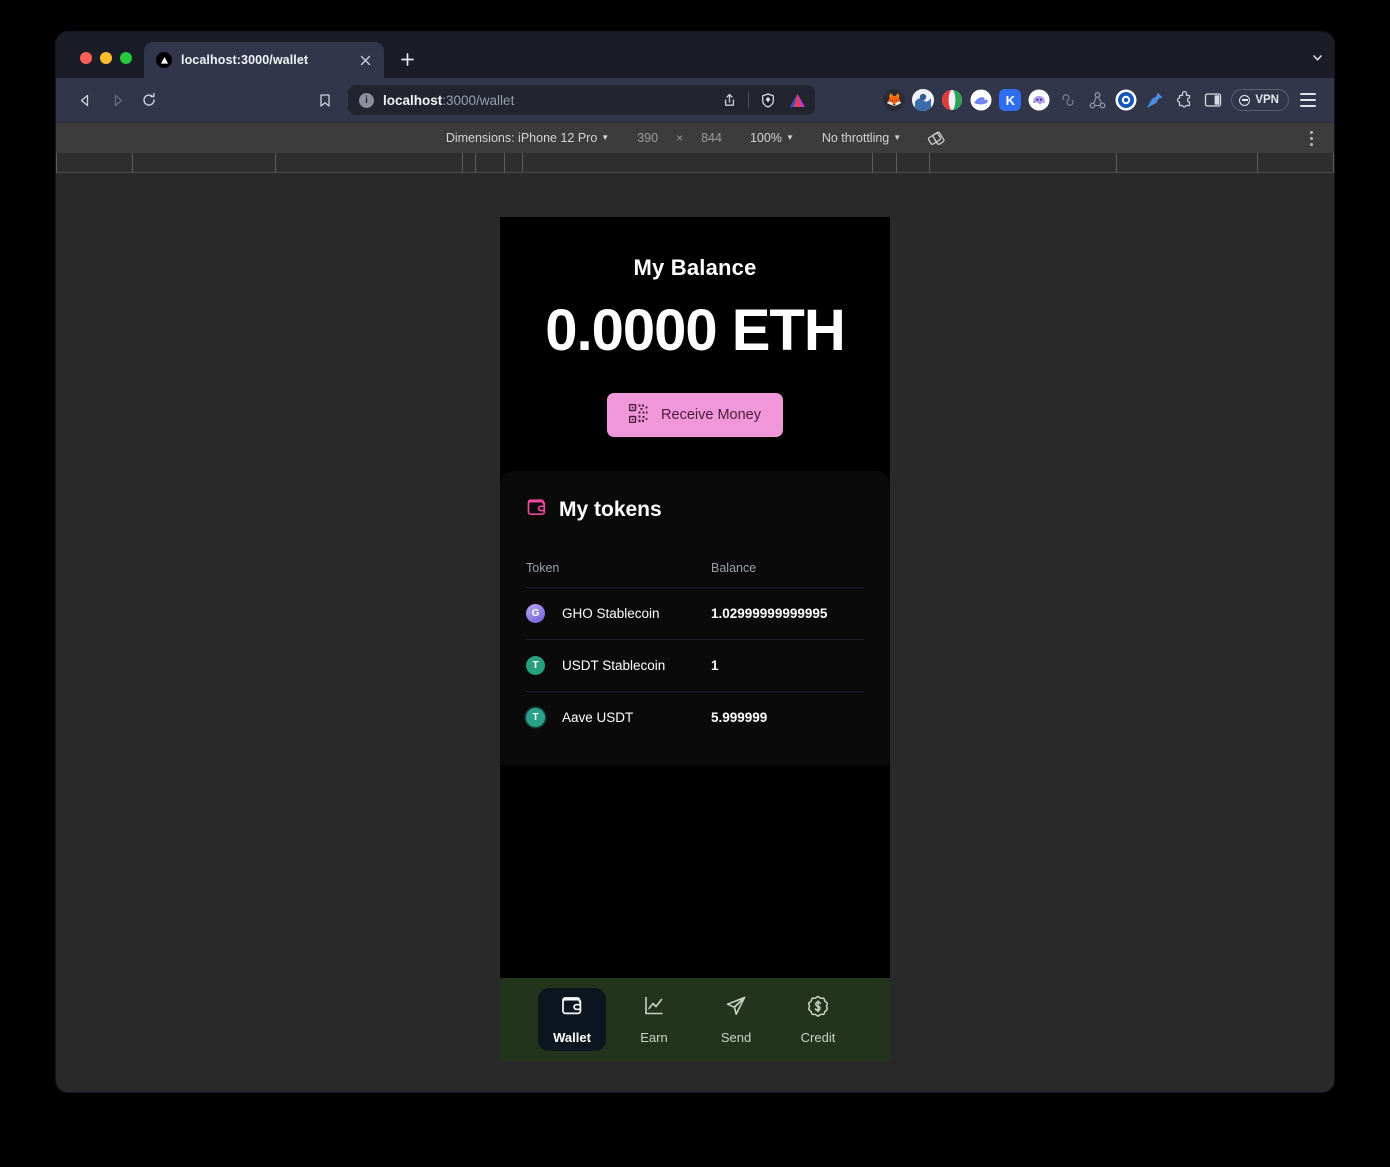  I want to click on column-header-balance: Balance, so click(787, 574).